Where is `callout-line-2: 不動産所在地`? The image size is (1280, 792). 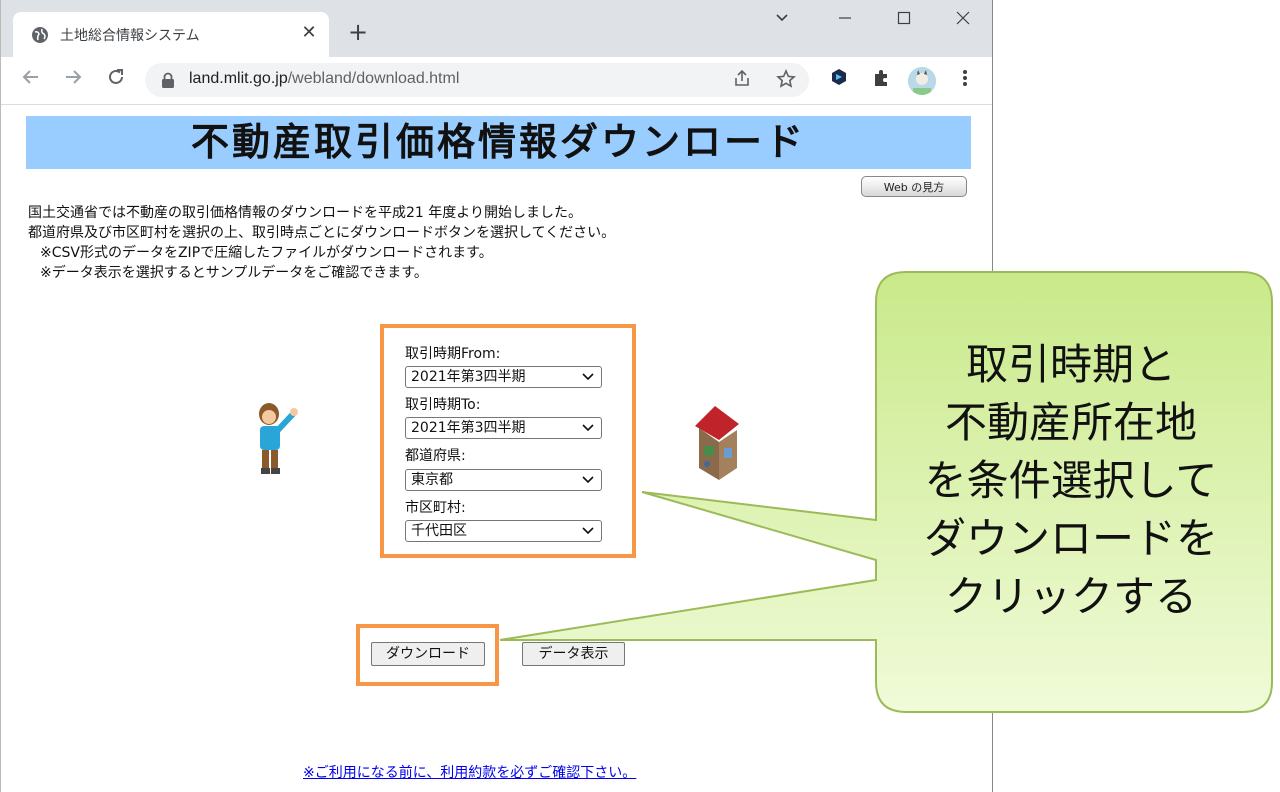 callout-line-2: 不動産所在地 is located at coordinates (1070, 422).